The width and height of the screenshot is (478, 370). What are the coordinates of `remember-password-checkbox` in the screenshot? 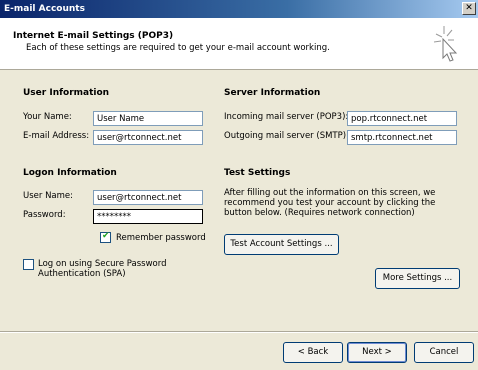 It's located at (105, 237).